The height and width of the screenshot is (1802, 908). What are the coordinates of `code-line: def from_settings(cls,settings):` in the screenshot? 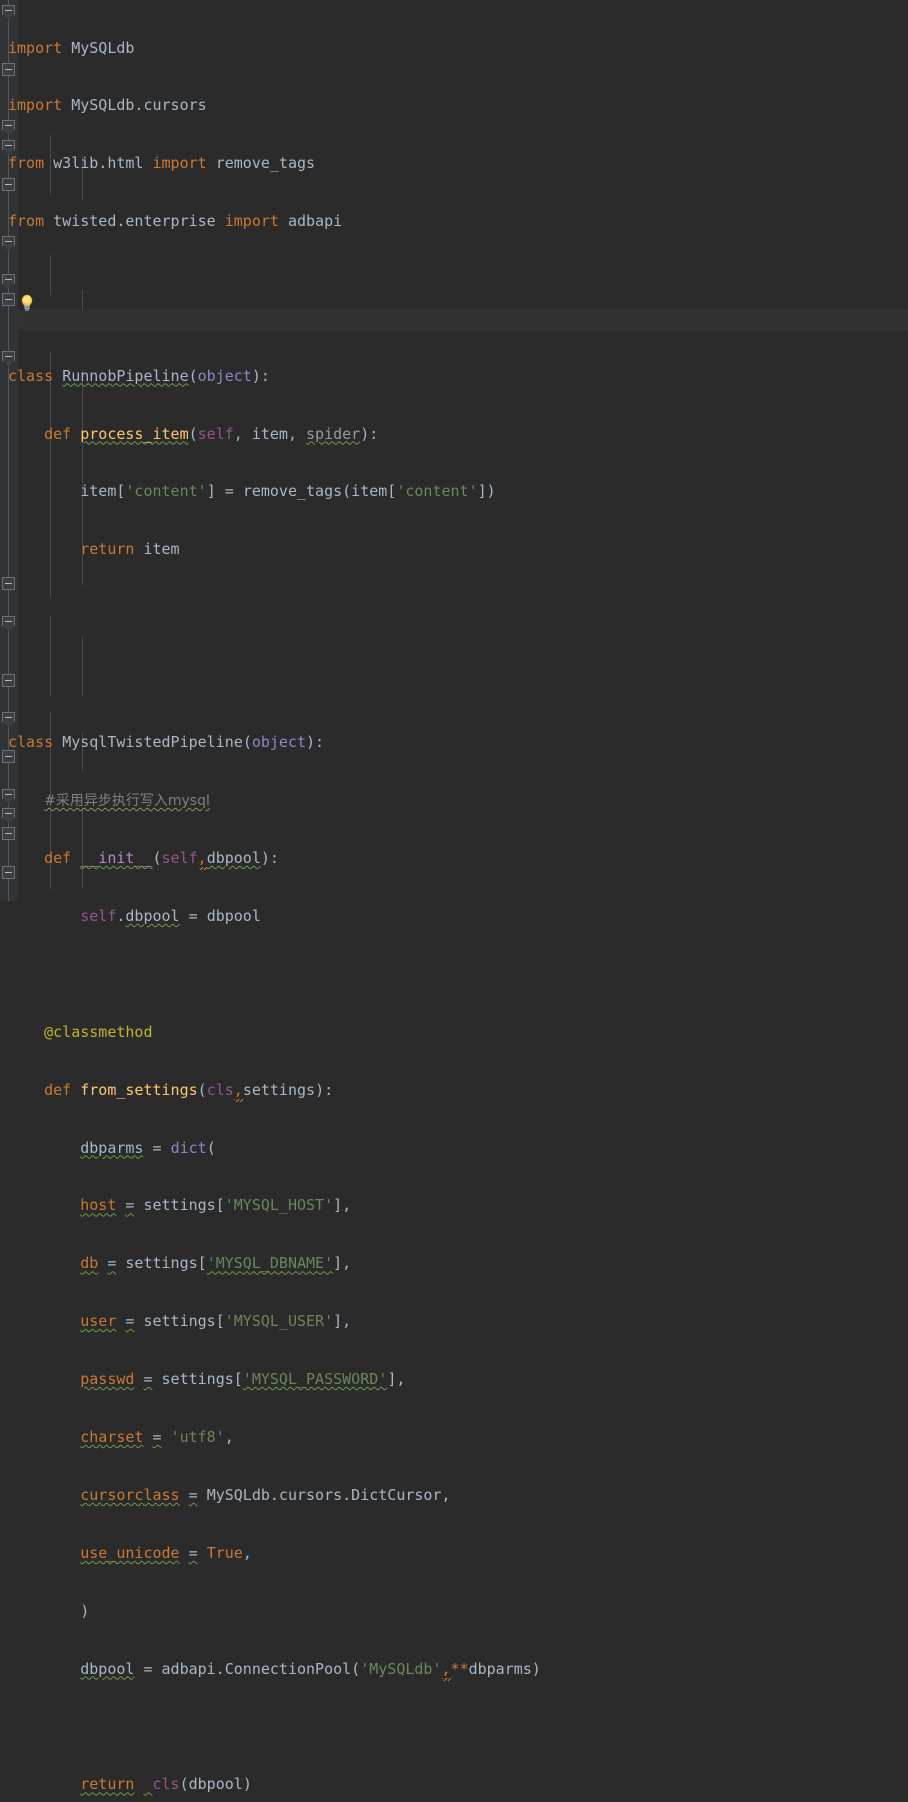 It's located at (458, 1090).